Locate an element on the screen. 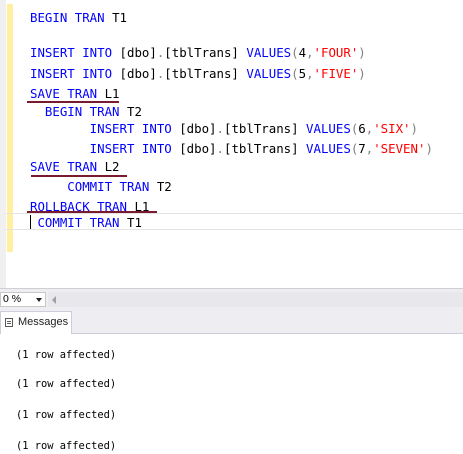  text-caret is located at coordinates (30, 222).